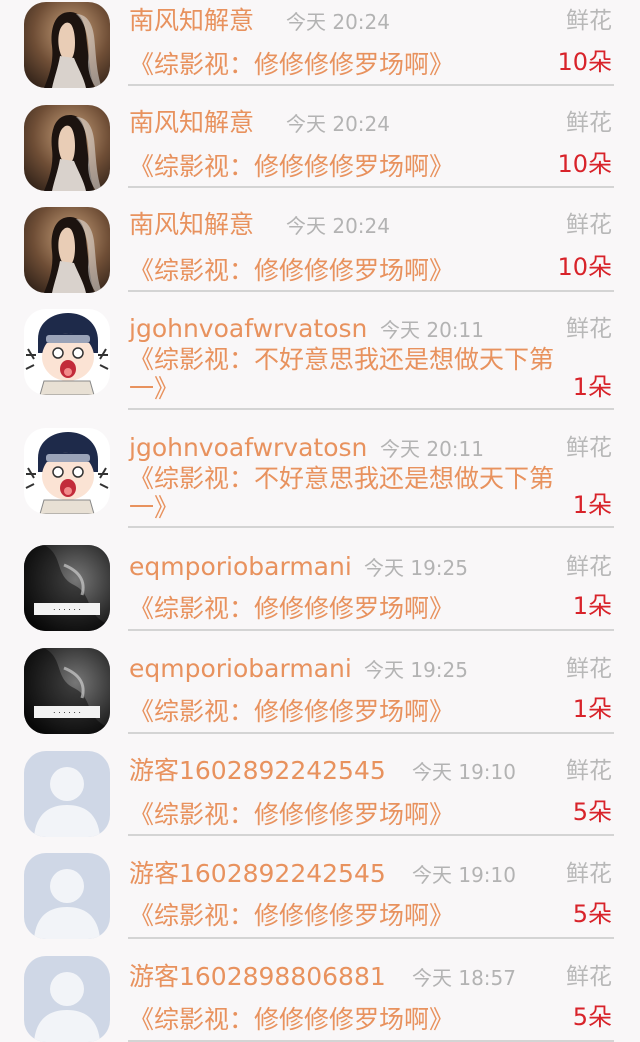 The height and width of the screenshot is (1042, 640). Describe the element at coordinates (257, 977) in the screenshot. I see `user-name: 游客1602898806881` at that location.